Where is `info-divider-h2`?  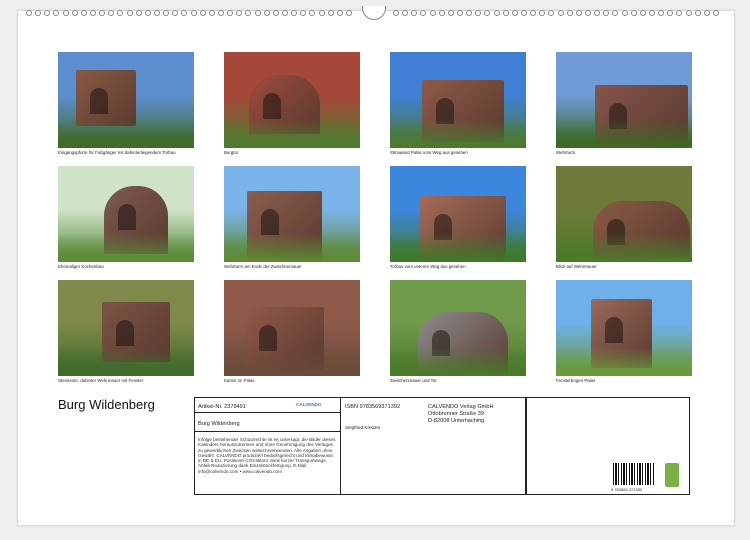 info-divider-h2 is located at coordinates (267, 431).